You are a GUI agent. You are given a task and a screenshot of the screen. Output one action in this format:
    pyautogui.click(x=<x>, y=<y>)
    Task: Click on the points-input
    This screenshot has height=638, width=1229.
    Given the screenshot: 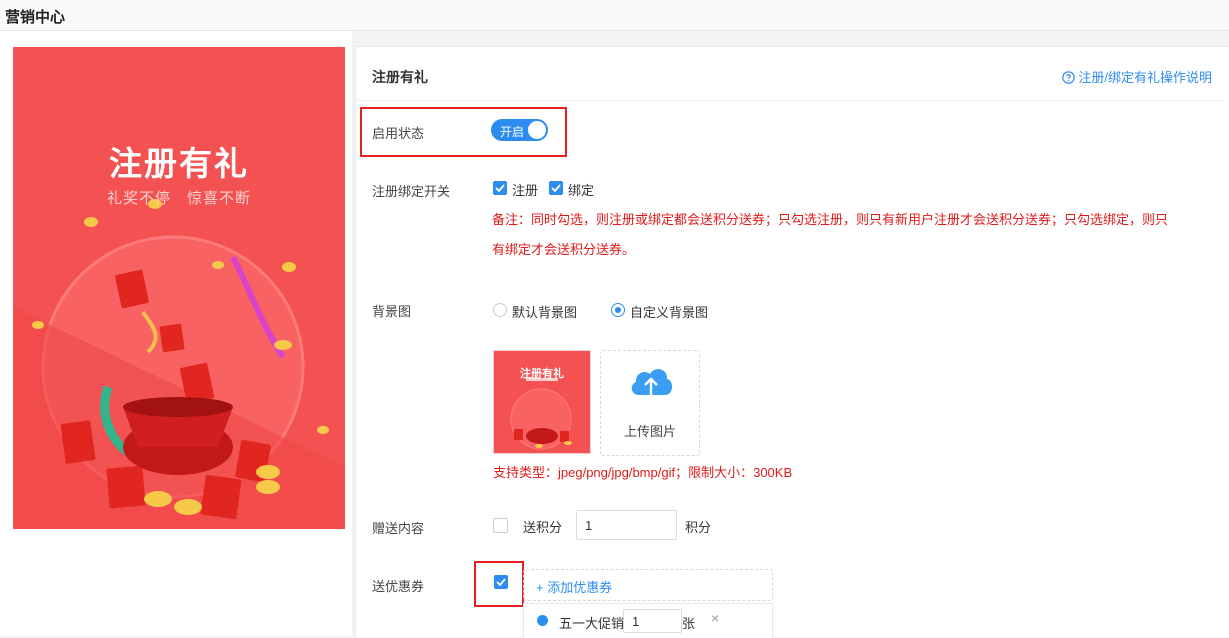 What is the action you would take?
    pyautogui.click(x=626, y=525)
    